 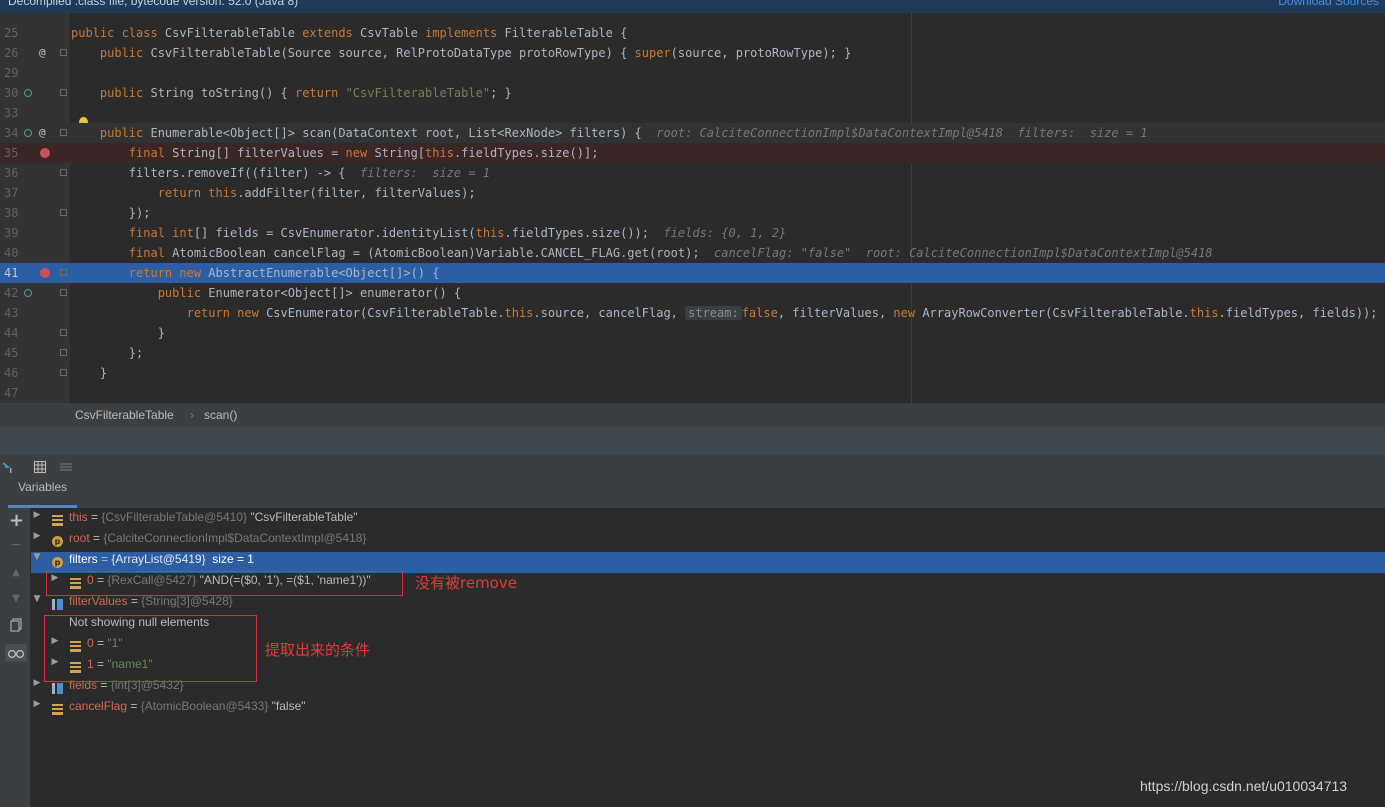 I want to click on line-number: 33, so click(x=13, y=113).